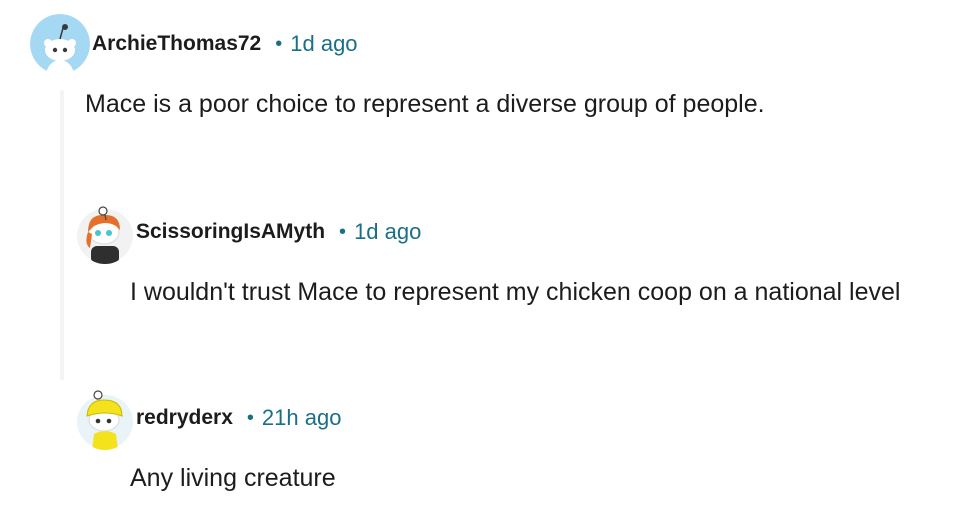 The width and height of the screenshot is (980, 511). I want to click on comment-author: ScissoringIsAMyth, so click(230, 232).